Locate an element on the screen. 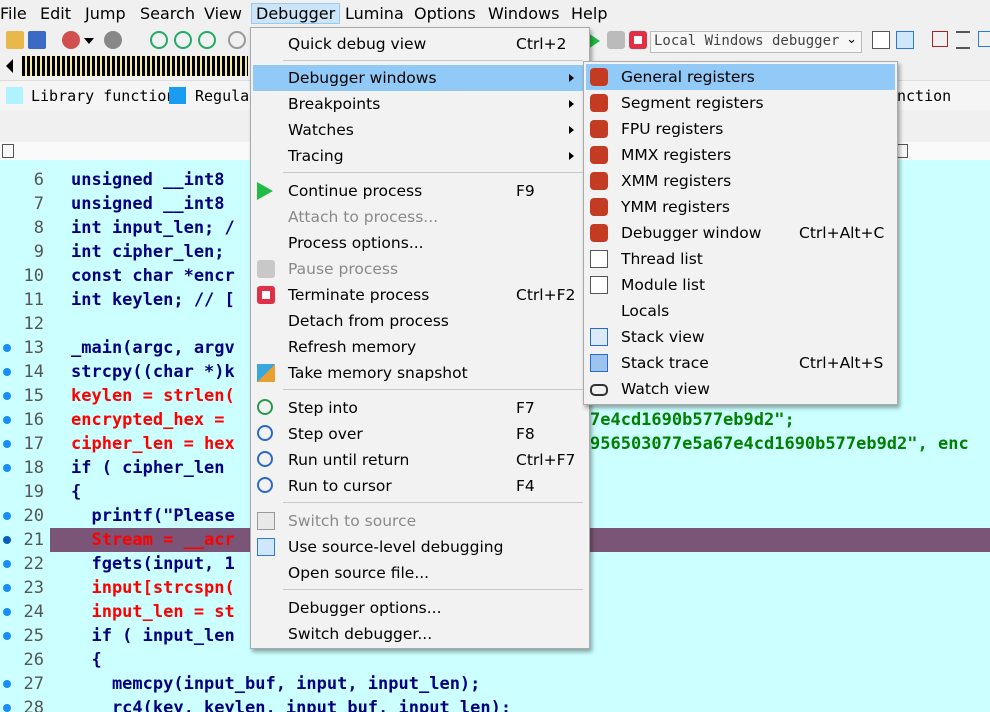  submenu-item-module-list: Module list is located at coordinates (740, 285).